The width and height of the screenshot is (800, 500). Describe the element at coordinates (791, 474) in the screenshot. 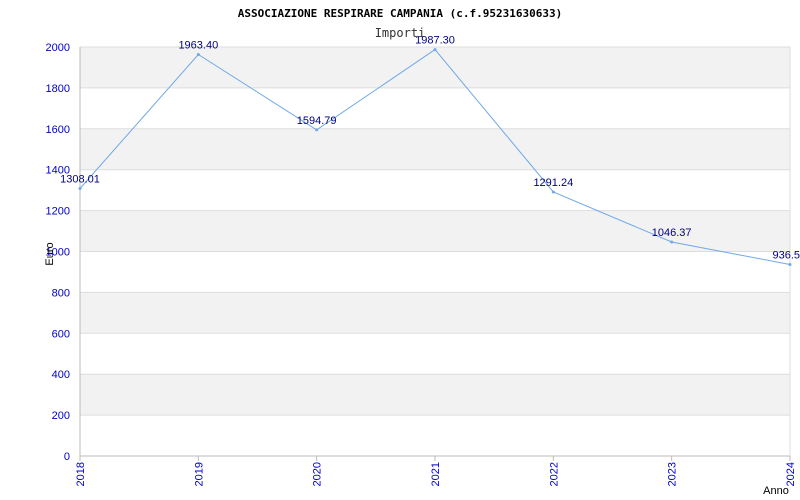

I see `x-tick-label: 2024` at that location.